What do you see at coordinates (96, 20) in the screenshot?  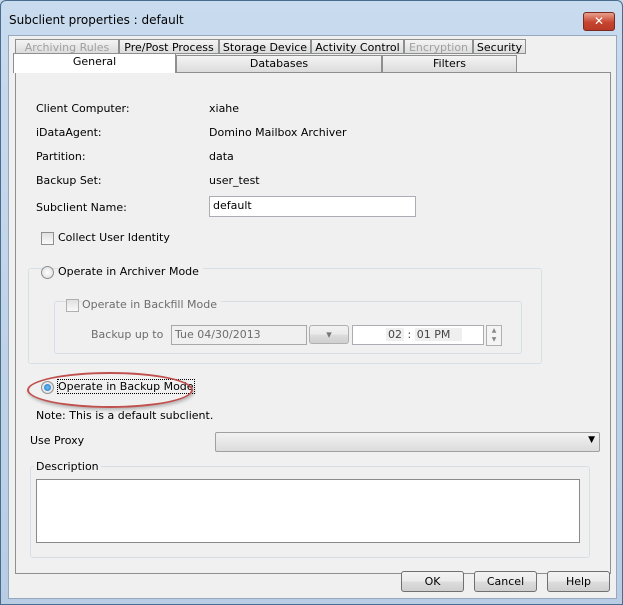 I see `window-title: Subclient properties : default` at bounding box center [96, 20].